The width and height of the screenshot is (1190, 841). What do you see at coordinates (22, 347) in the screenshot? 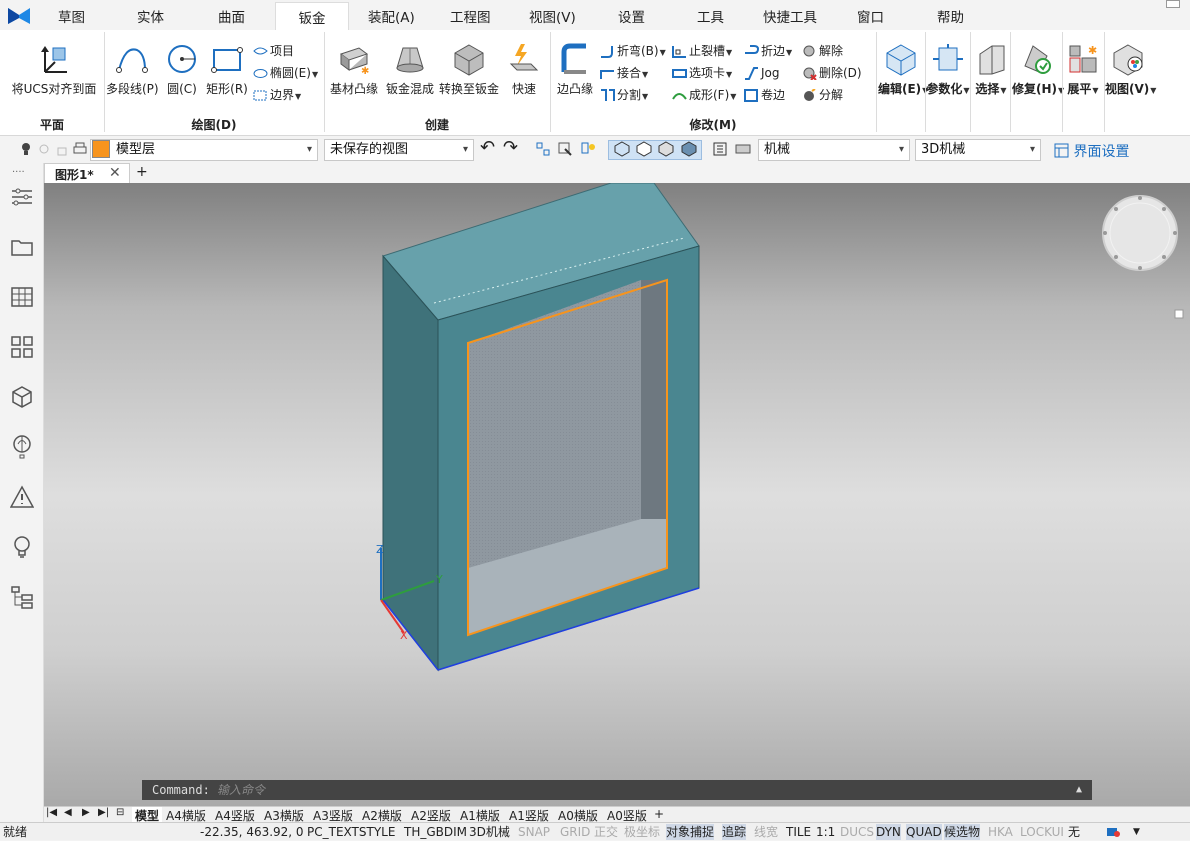
I see `grid-icon` at bounding box center [22, 347].